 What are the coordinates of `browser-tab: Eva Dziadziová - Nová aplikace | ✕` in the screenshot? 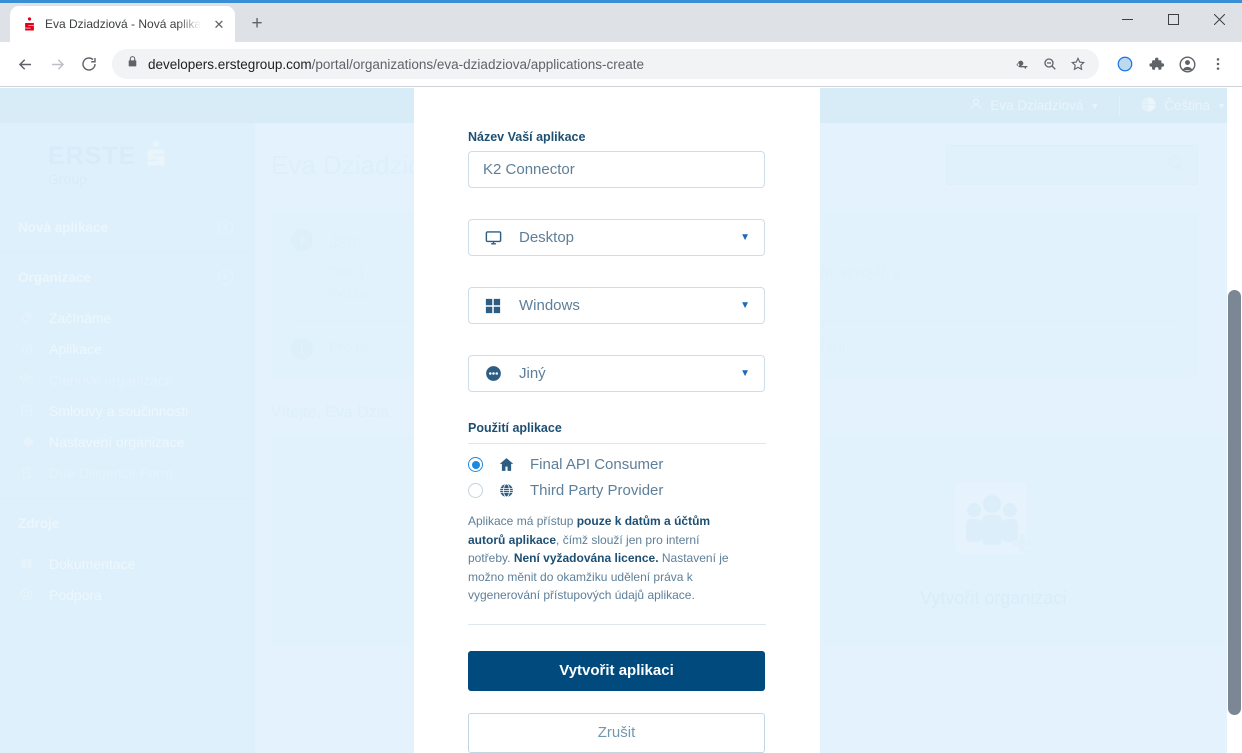 It's located at (122, 24).